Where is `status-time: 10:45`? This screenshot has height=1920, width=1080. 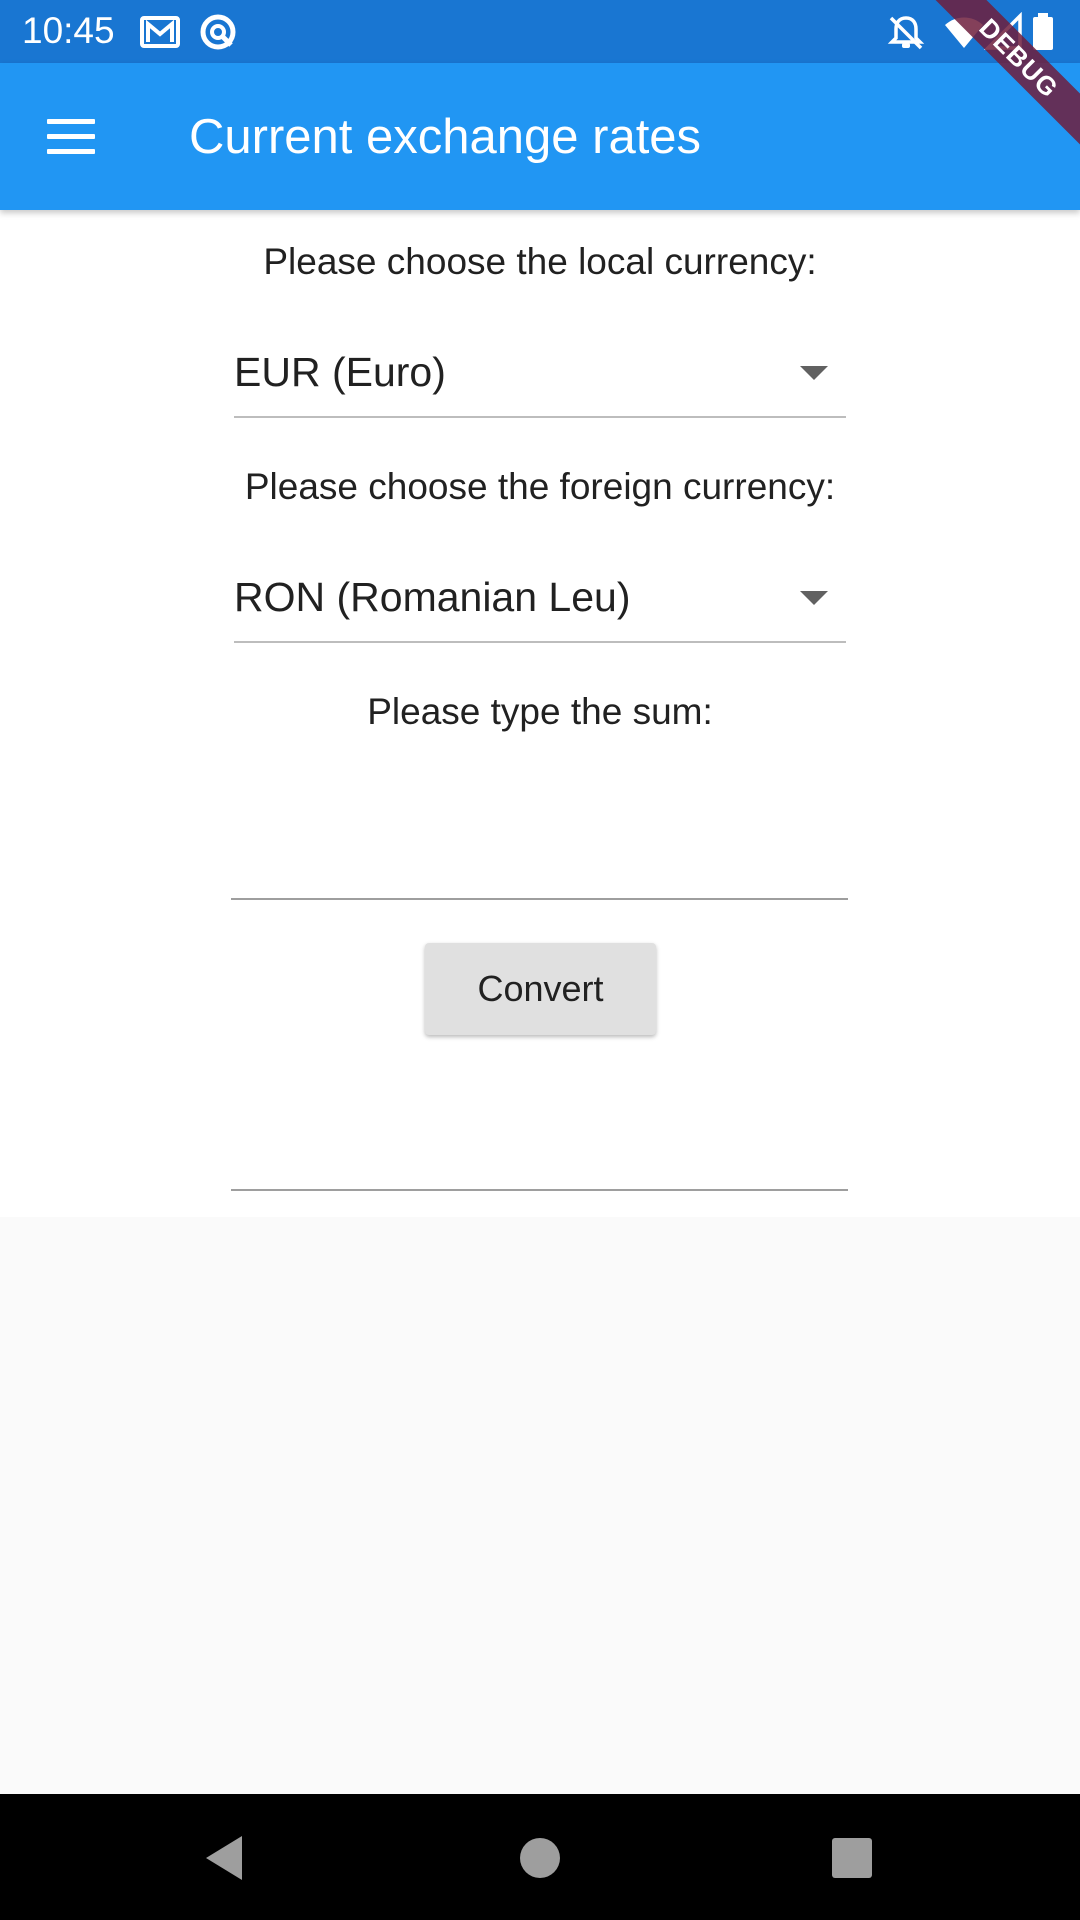 status-time: 10:45 is located at coordinates (68, 30).